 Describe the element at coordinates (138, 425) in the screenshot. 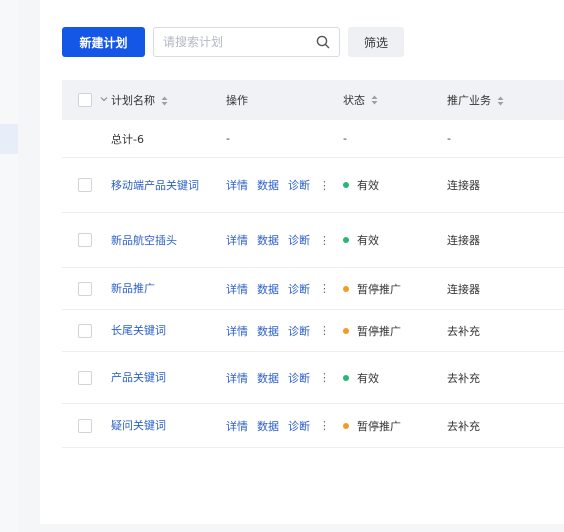

I see `plan-name-link: 疑问关键词` at that location.